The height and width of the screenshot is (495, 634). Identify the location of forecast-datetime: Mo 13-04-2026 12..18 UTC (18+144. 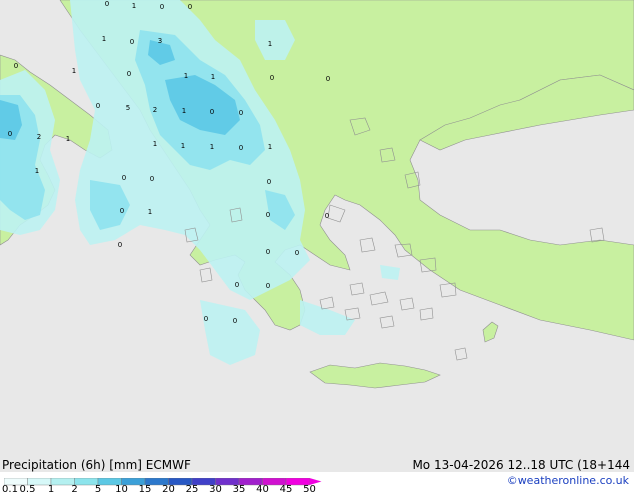
(521, 465).